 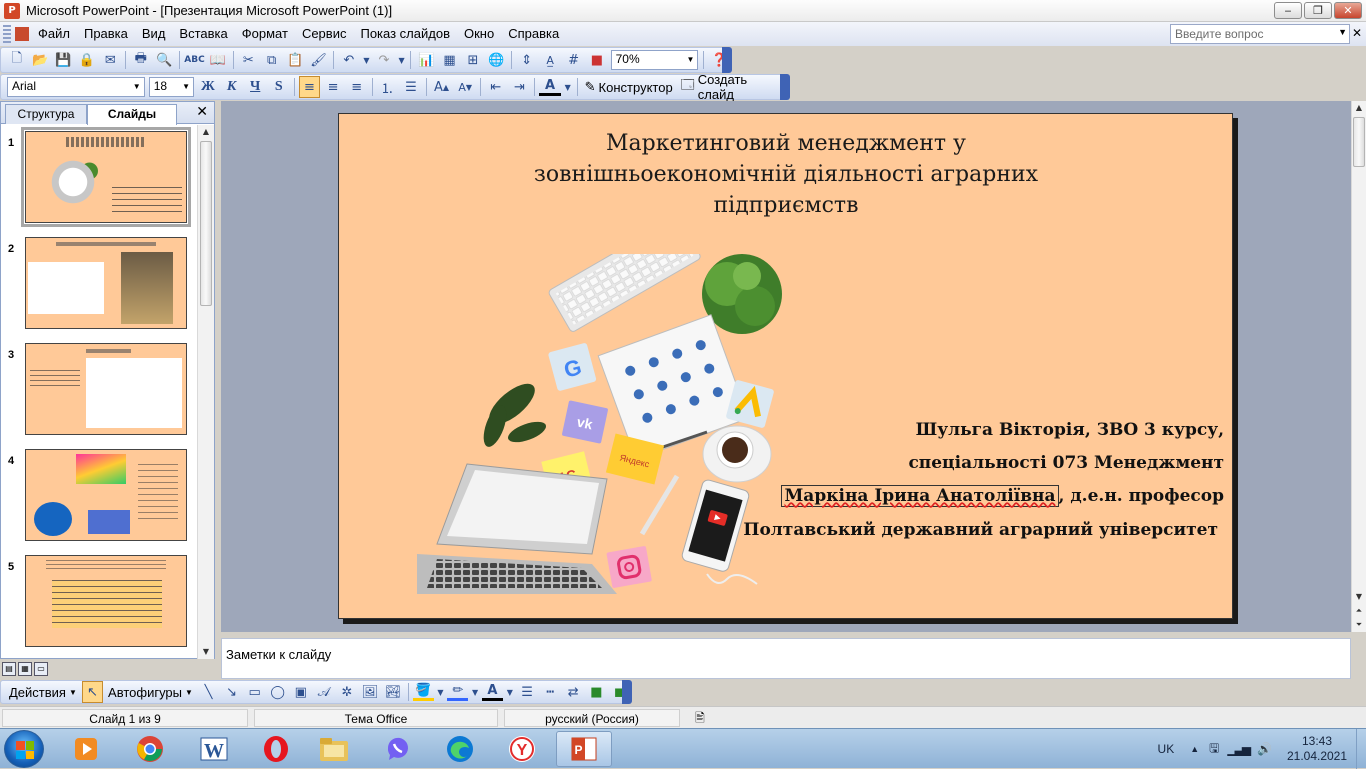 I want to click on keyboard-language: UK, so click(x=1166, y=749).